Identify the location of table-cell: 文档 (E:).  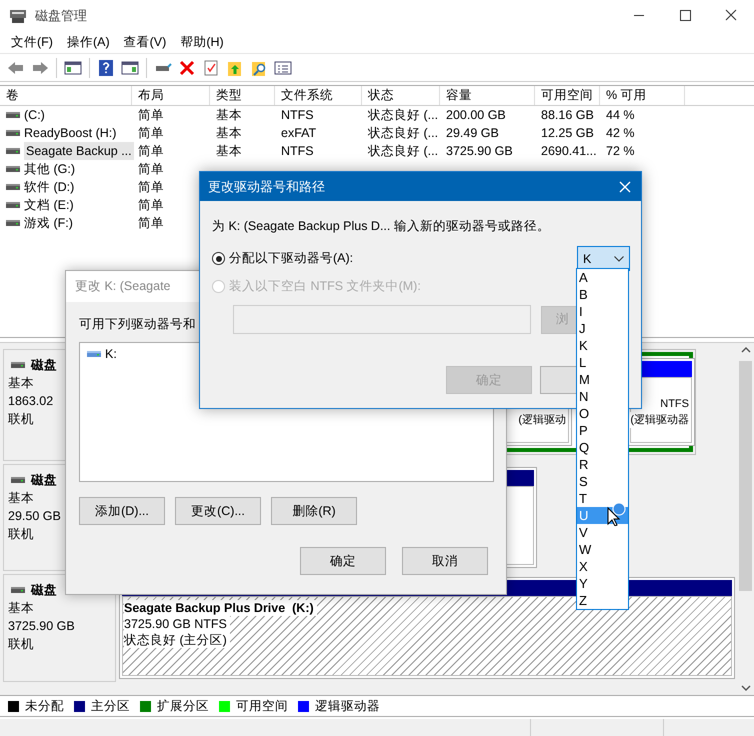
(49, 205).